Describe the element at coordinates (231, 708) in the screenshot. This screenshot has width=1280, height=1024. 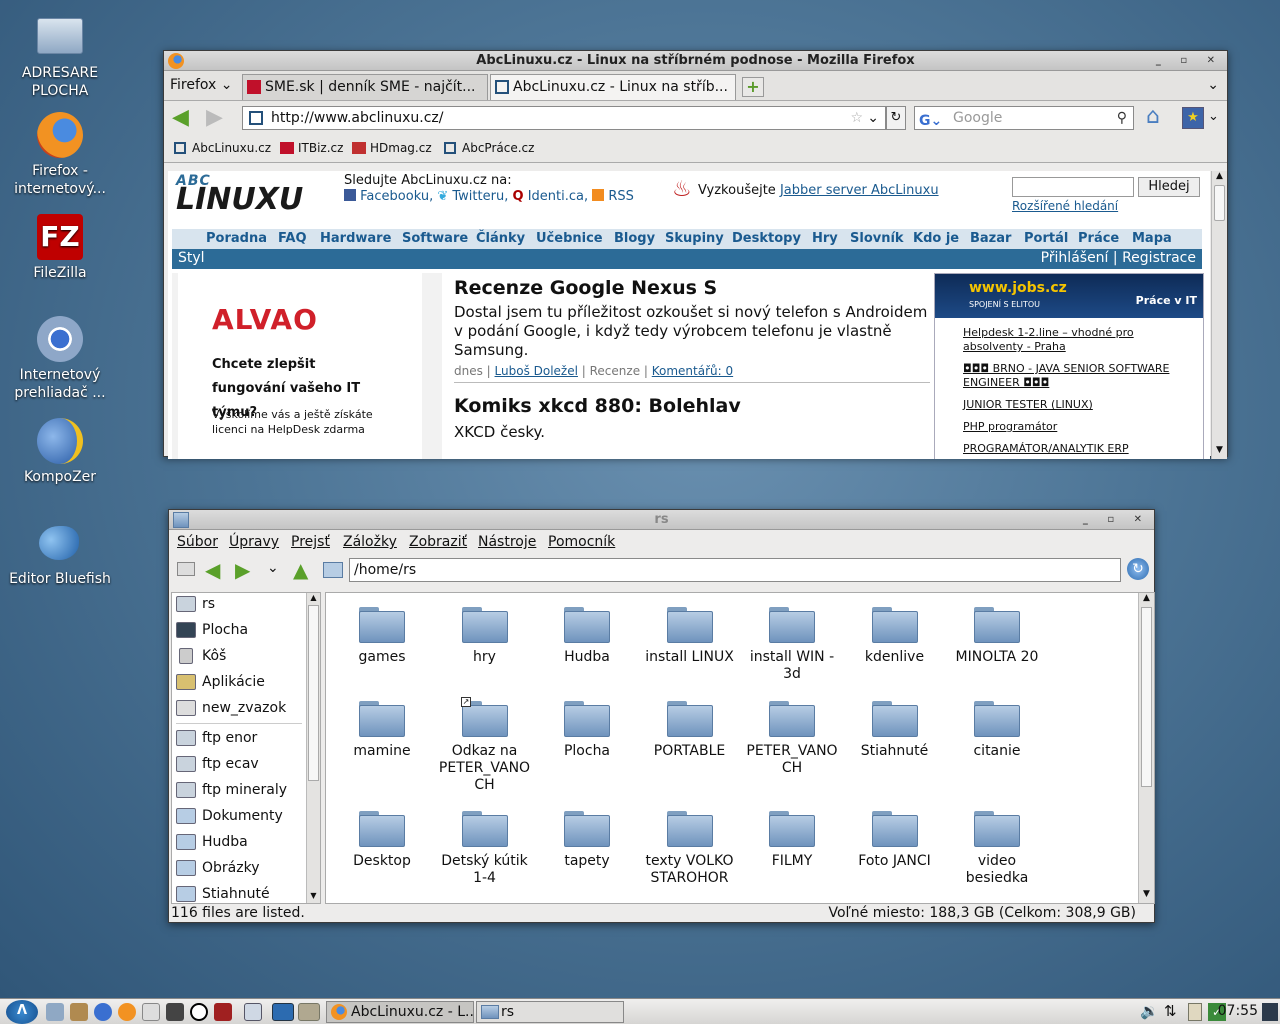
I see `sidebar-item-new-zvazok: new_zvazok` at that location.